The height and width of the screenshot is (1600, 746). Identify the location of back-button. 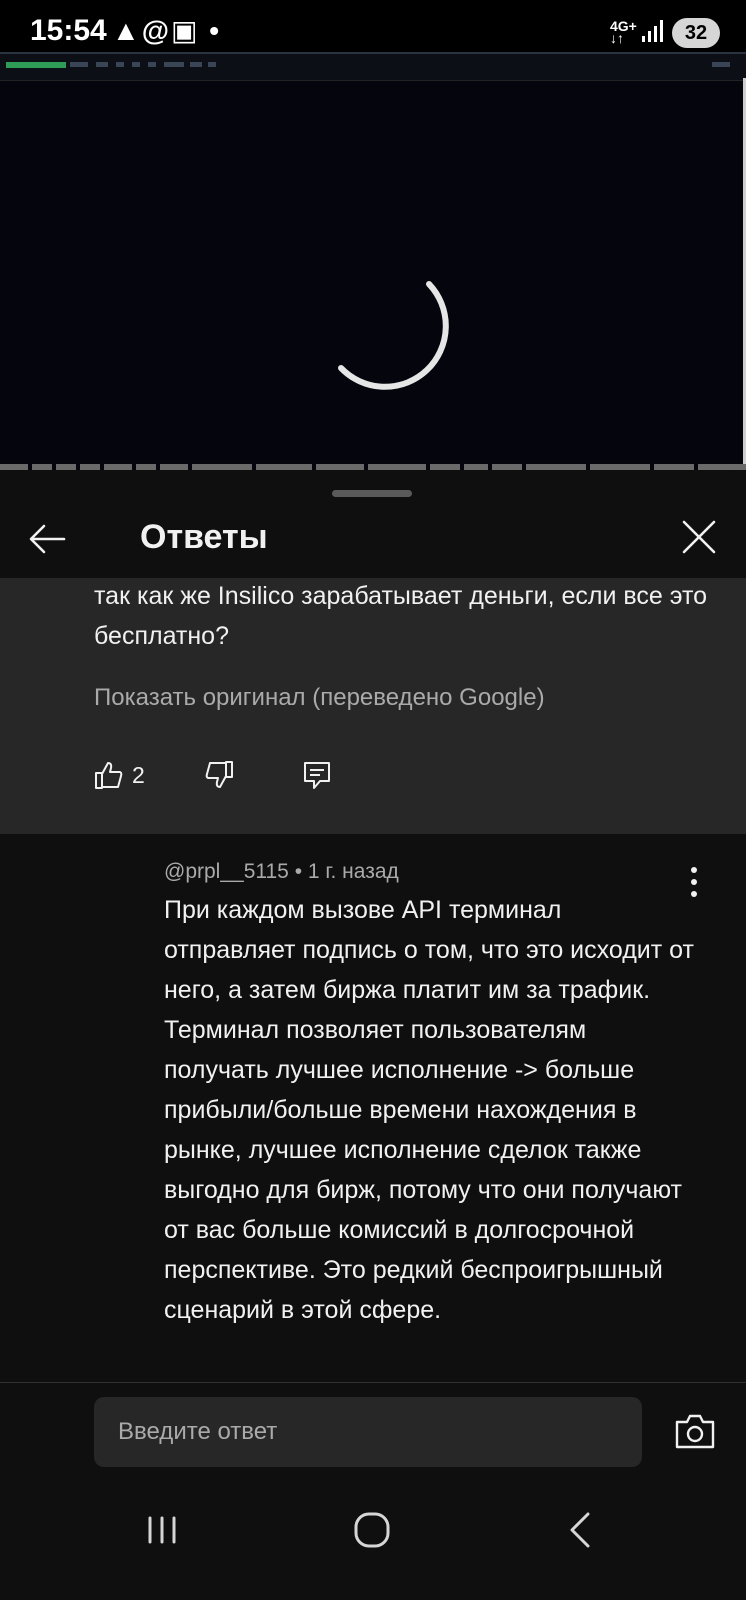
(49, 539).